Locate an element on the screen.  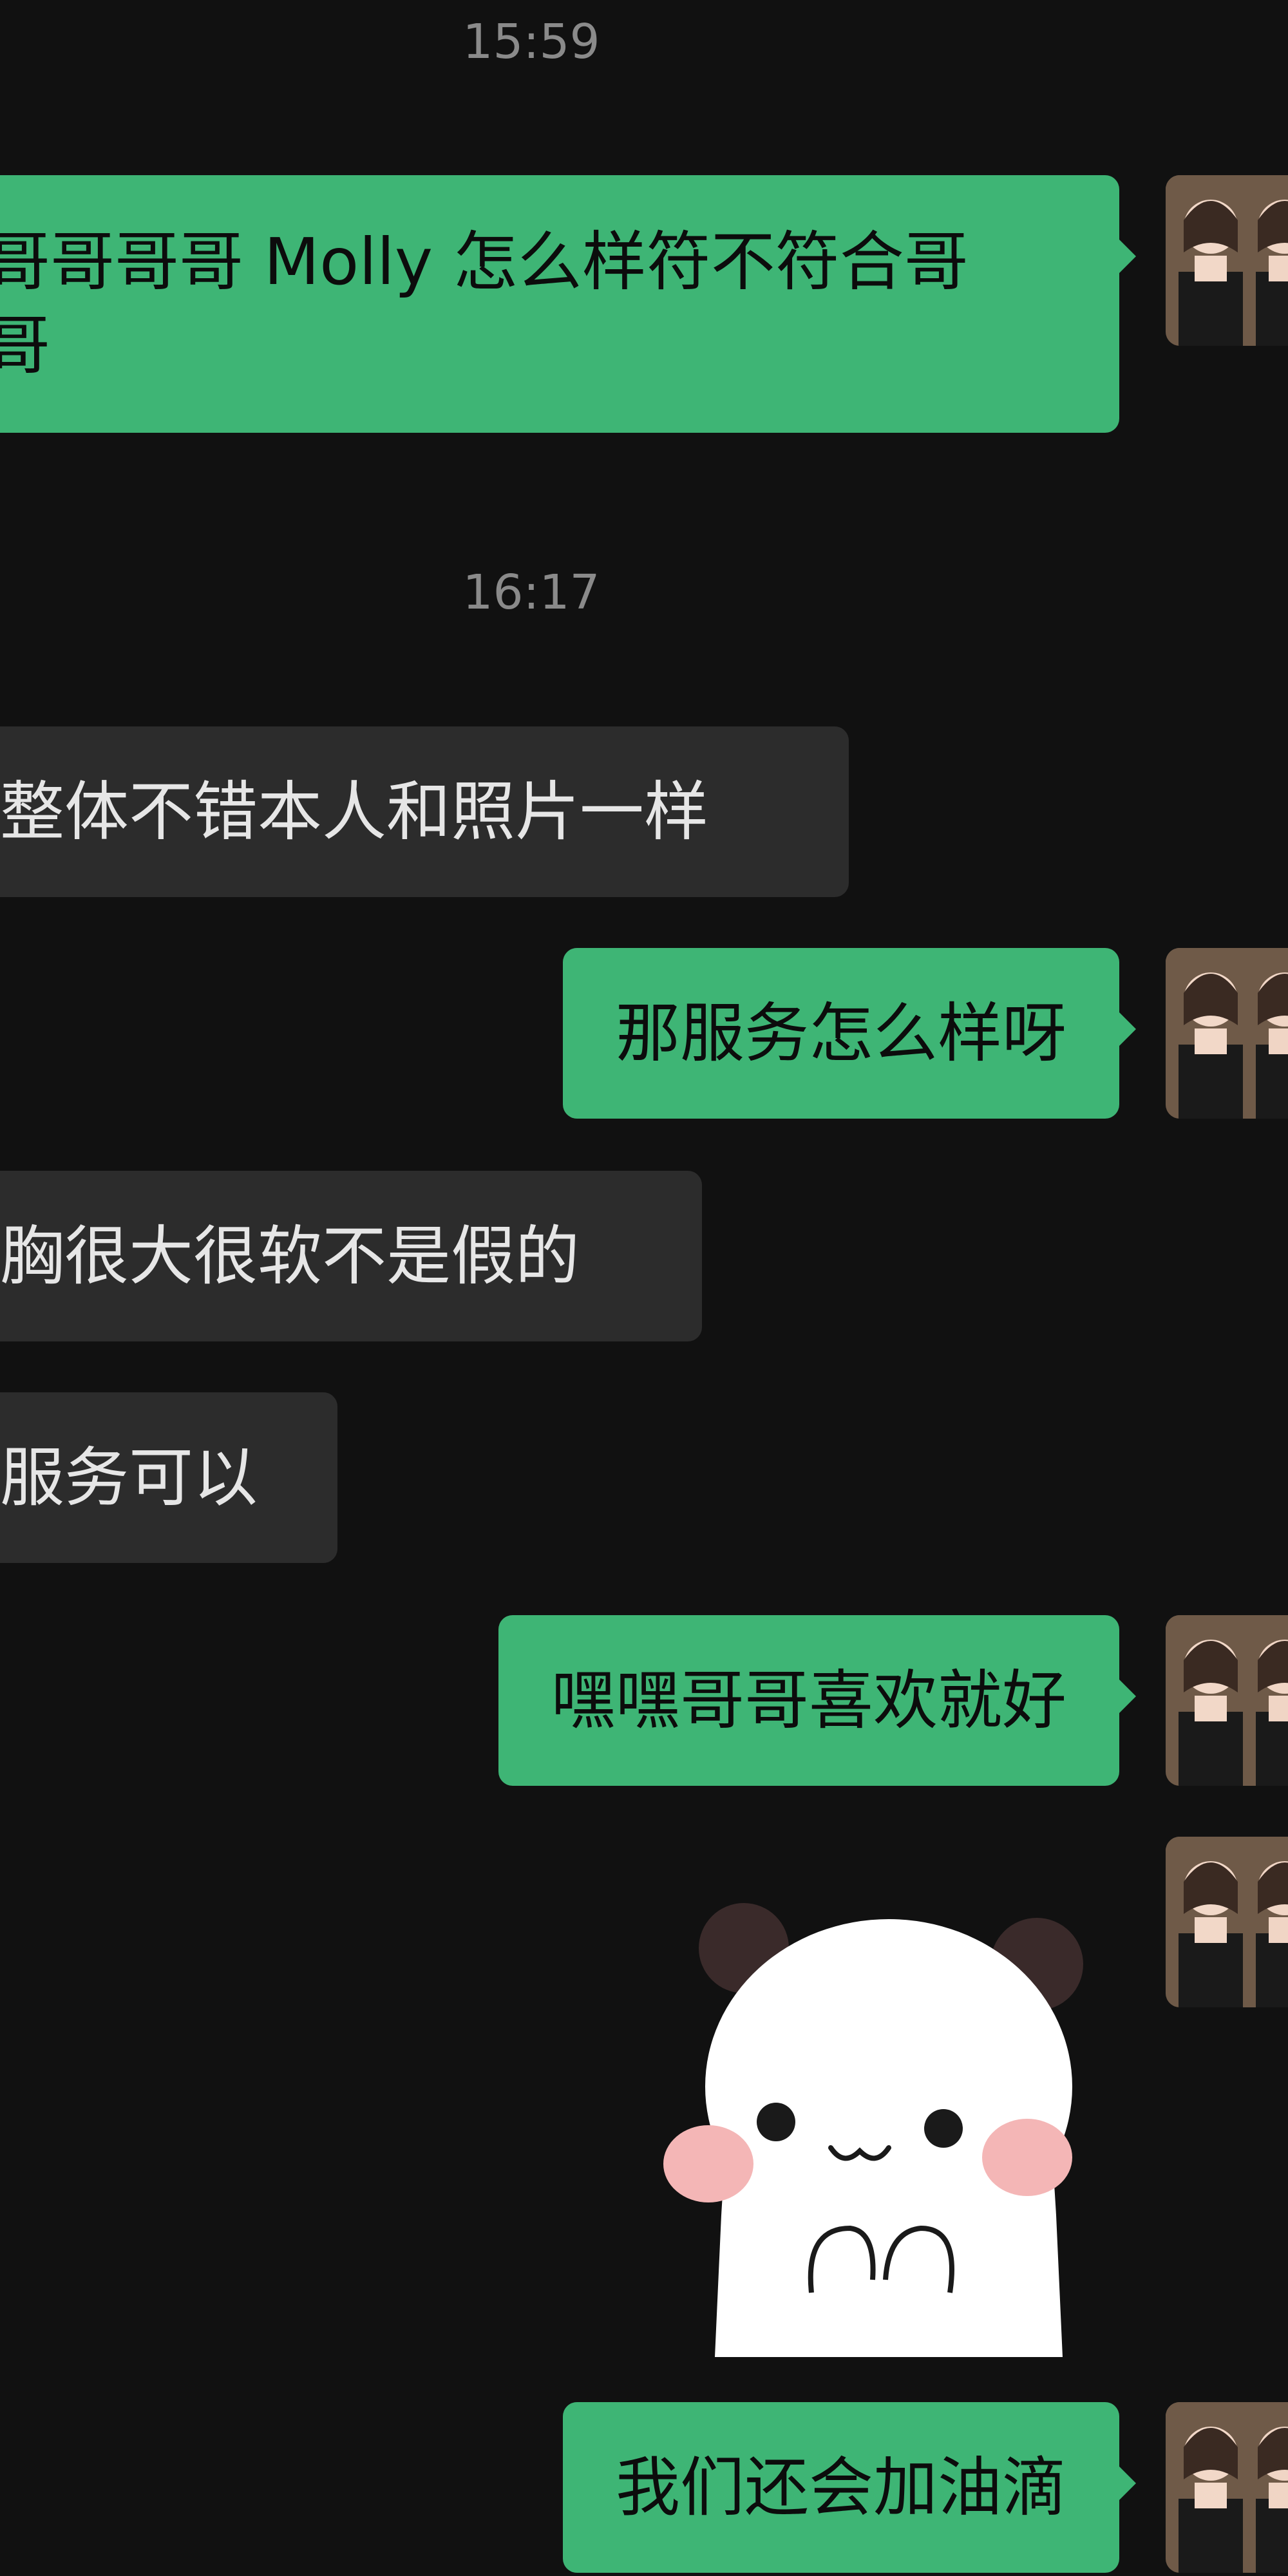
message-text: 胸很大很软不是假的 is located at coordinates (290, 1256).